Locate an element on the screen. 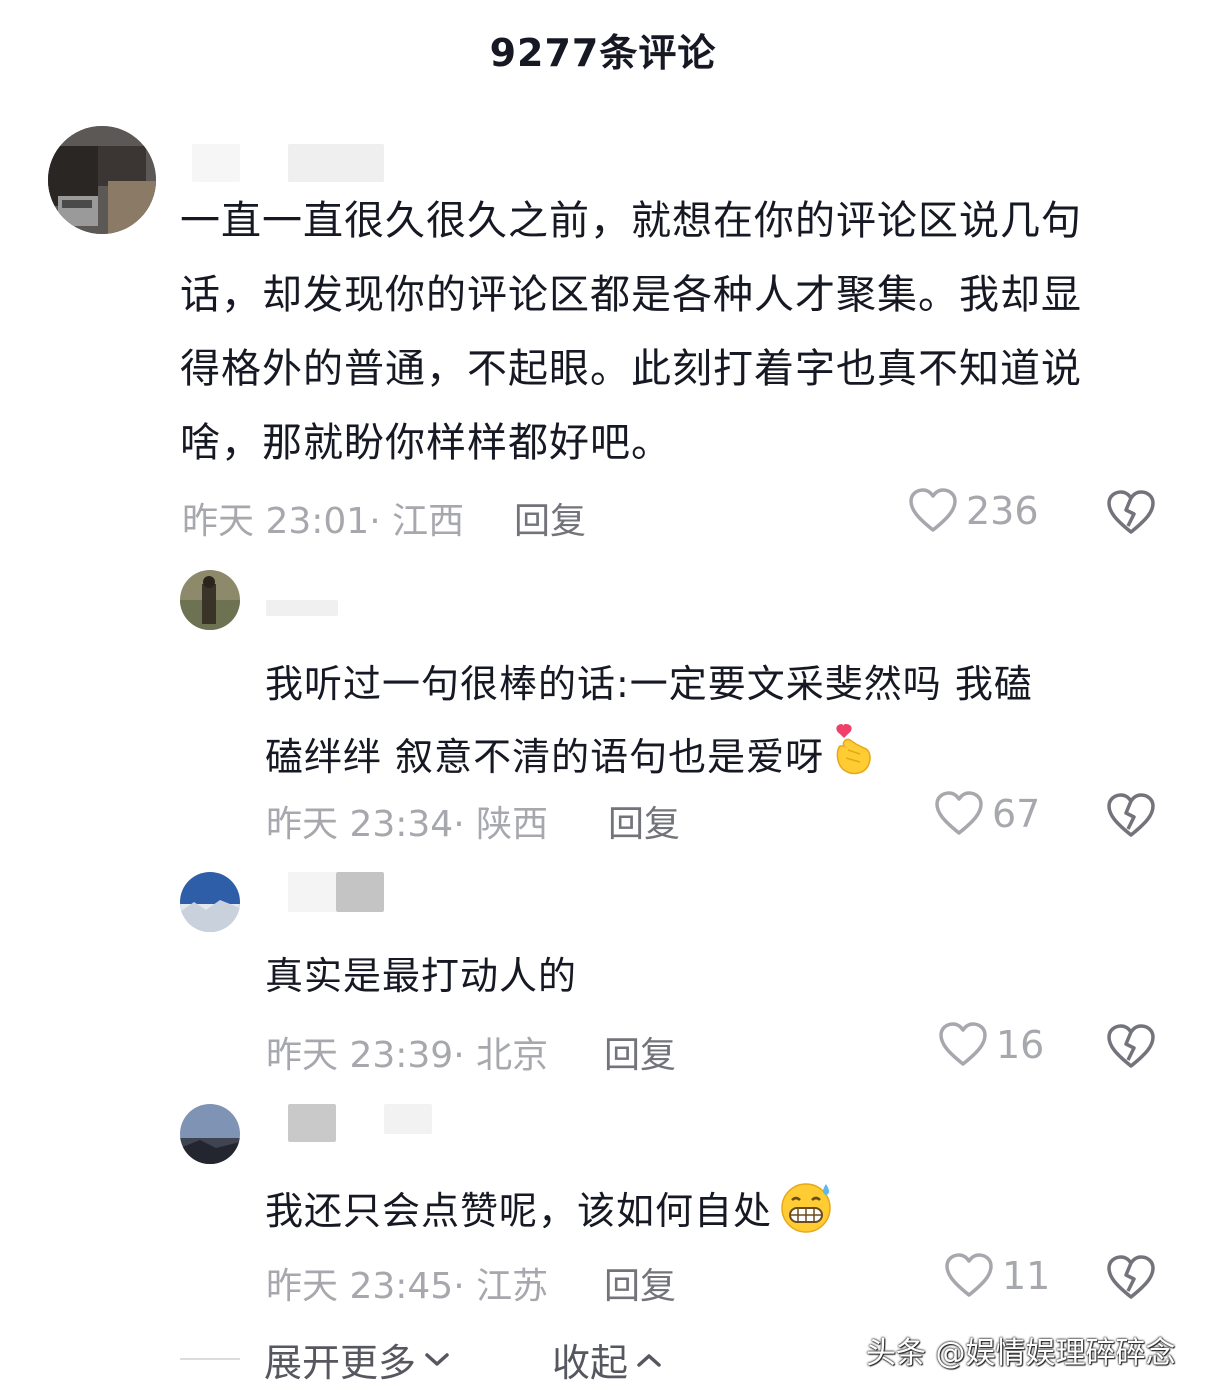  reply-line: 磕绊绊 叙意不清的语句也是爱呀 is located at coordinates (705, 759).